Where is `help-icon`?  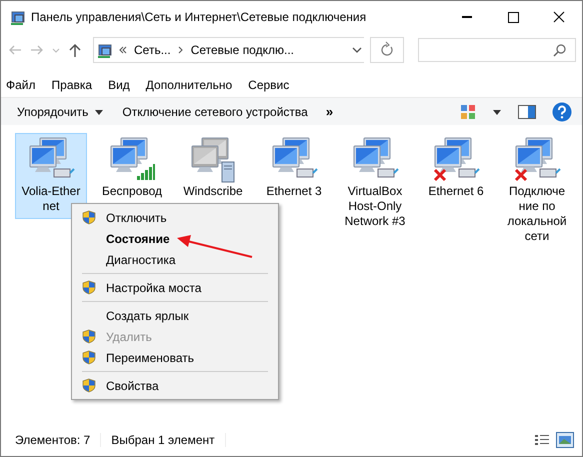
help-icon is located at coordinates (562, 112).